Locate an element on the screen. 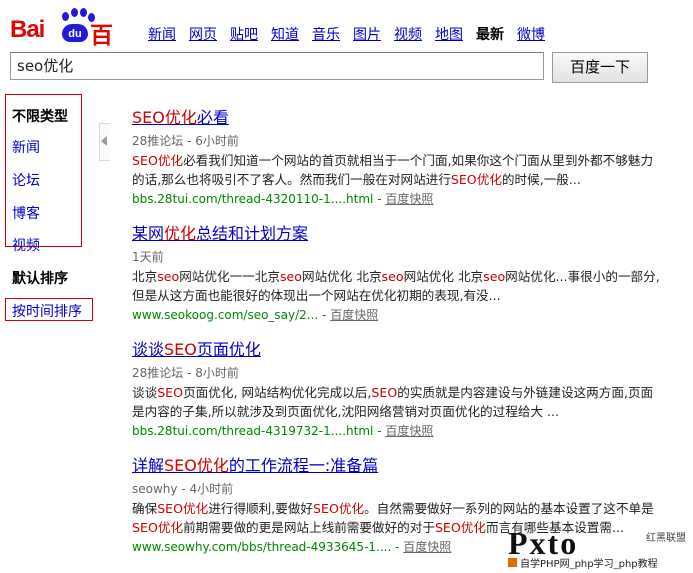 The image size is (693, 573). watermark-square-icon is located at coordinates (512, 562).